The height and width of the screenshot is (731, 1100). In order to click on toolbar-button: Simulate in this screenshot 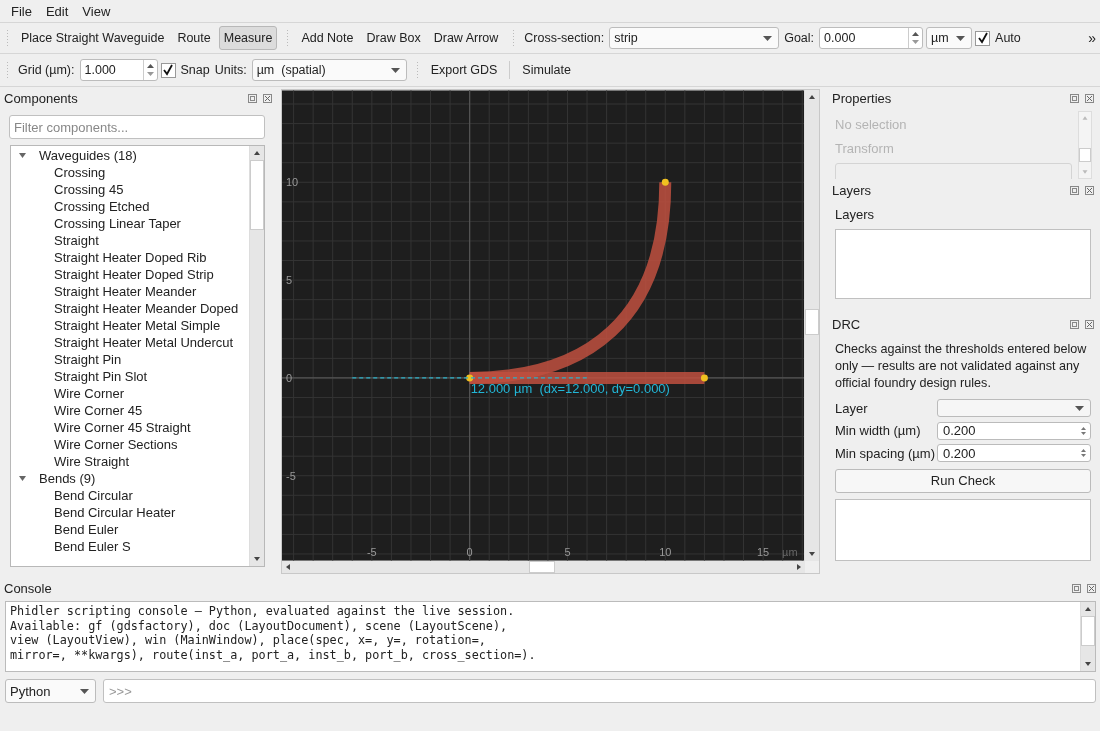, I will do `click(546, 70)`.